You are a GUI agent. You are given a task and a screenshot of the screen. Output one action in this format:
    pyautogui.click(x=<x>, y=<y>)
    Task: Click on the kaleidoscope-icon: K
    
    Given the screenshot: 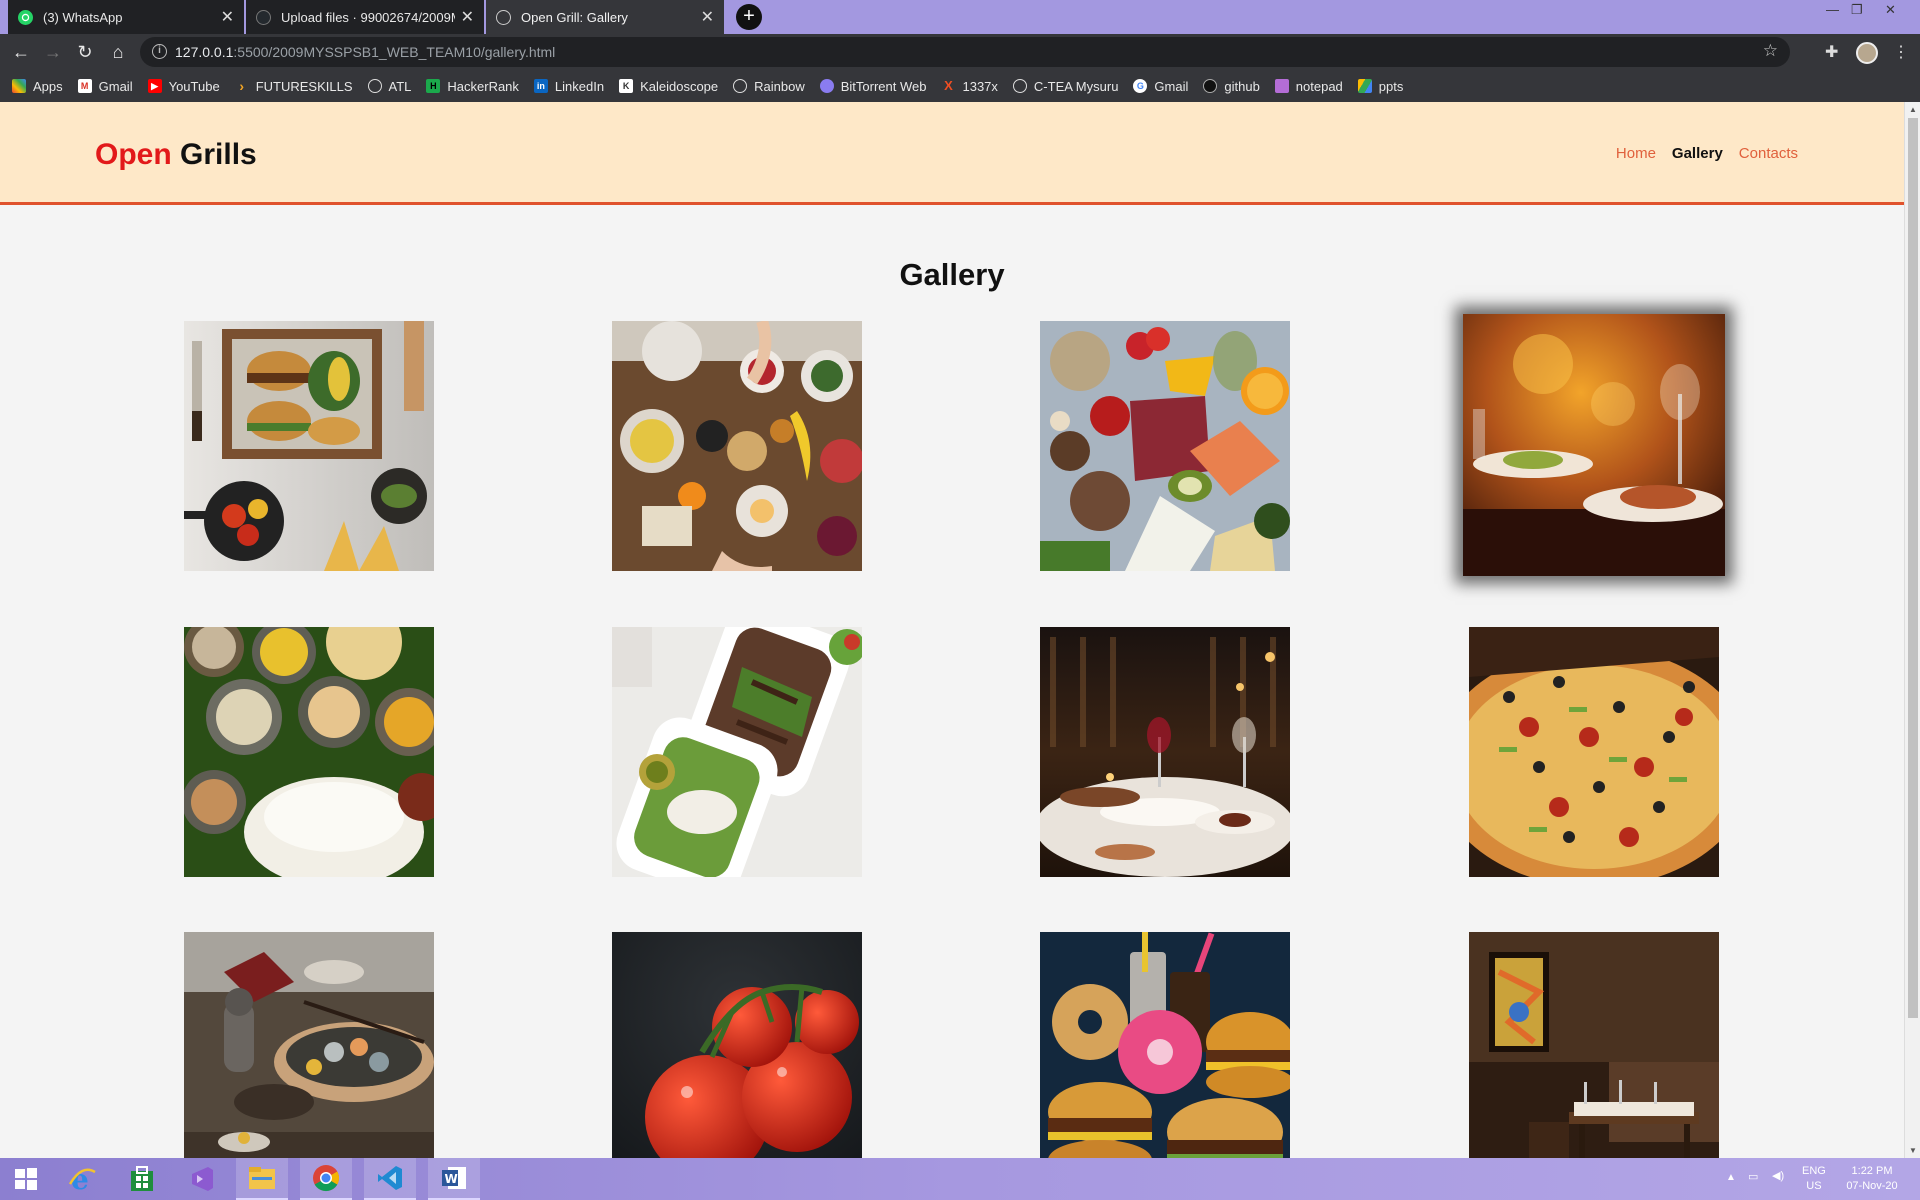 What is the action you would take?
    pyautogui.click(x=626, y=86)
    